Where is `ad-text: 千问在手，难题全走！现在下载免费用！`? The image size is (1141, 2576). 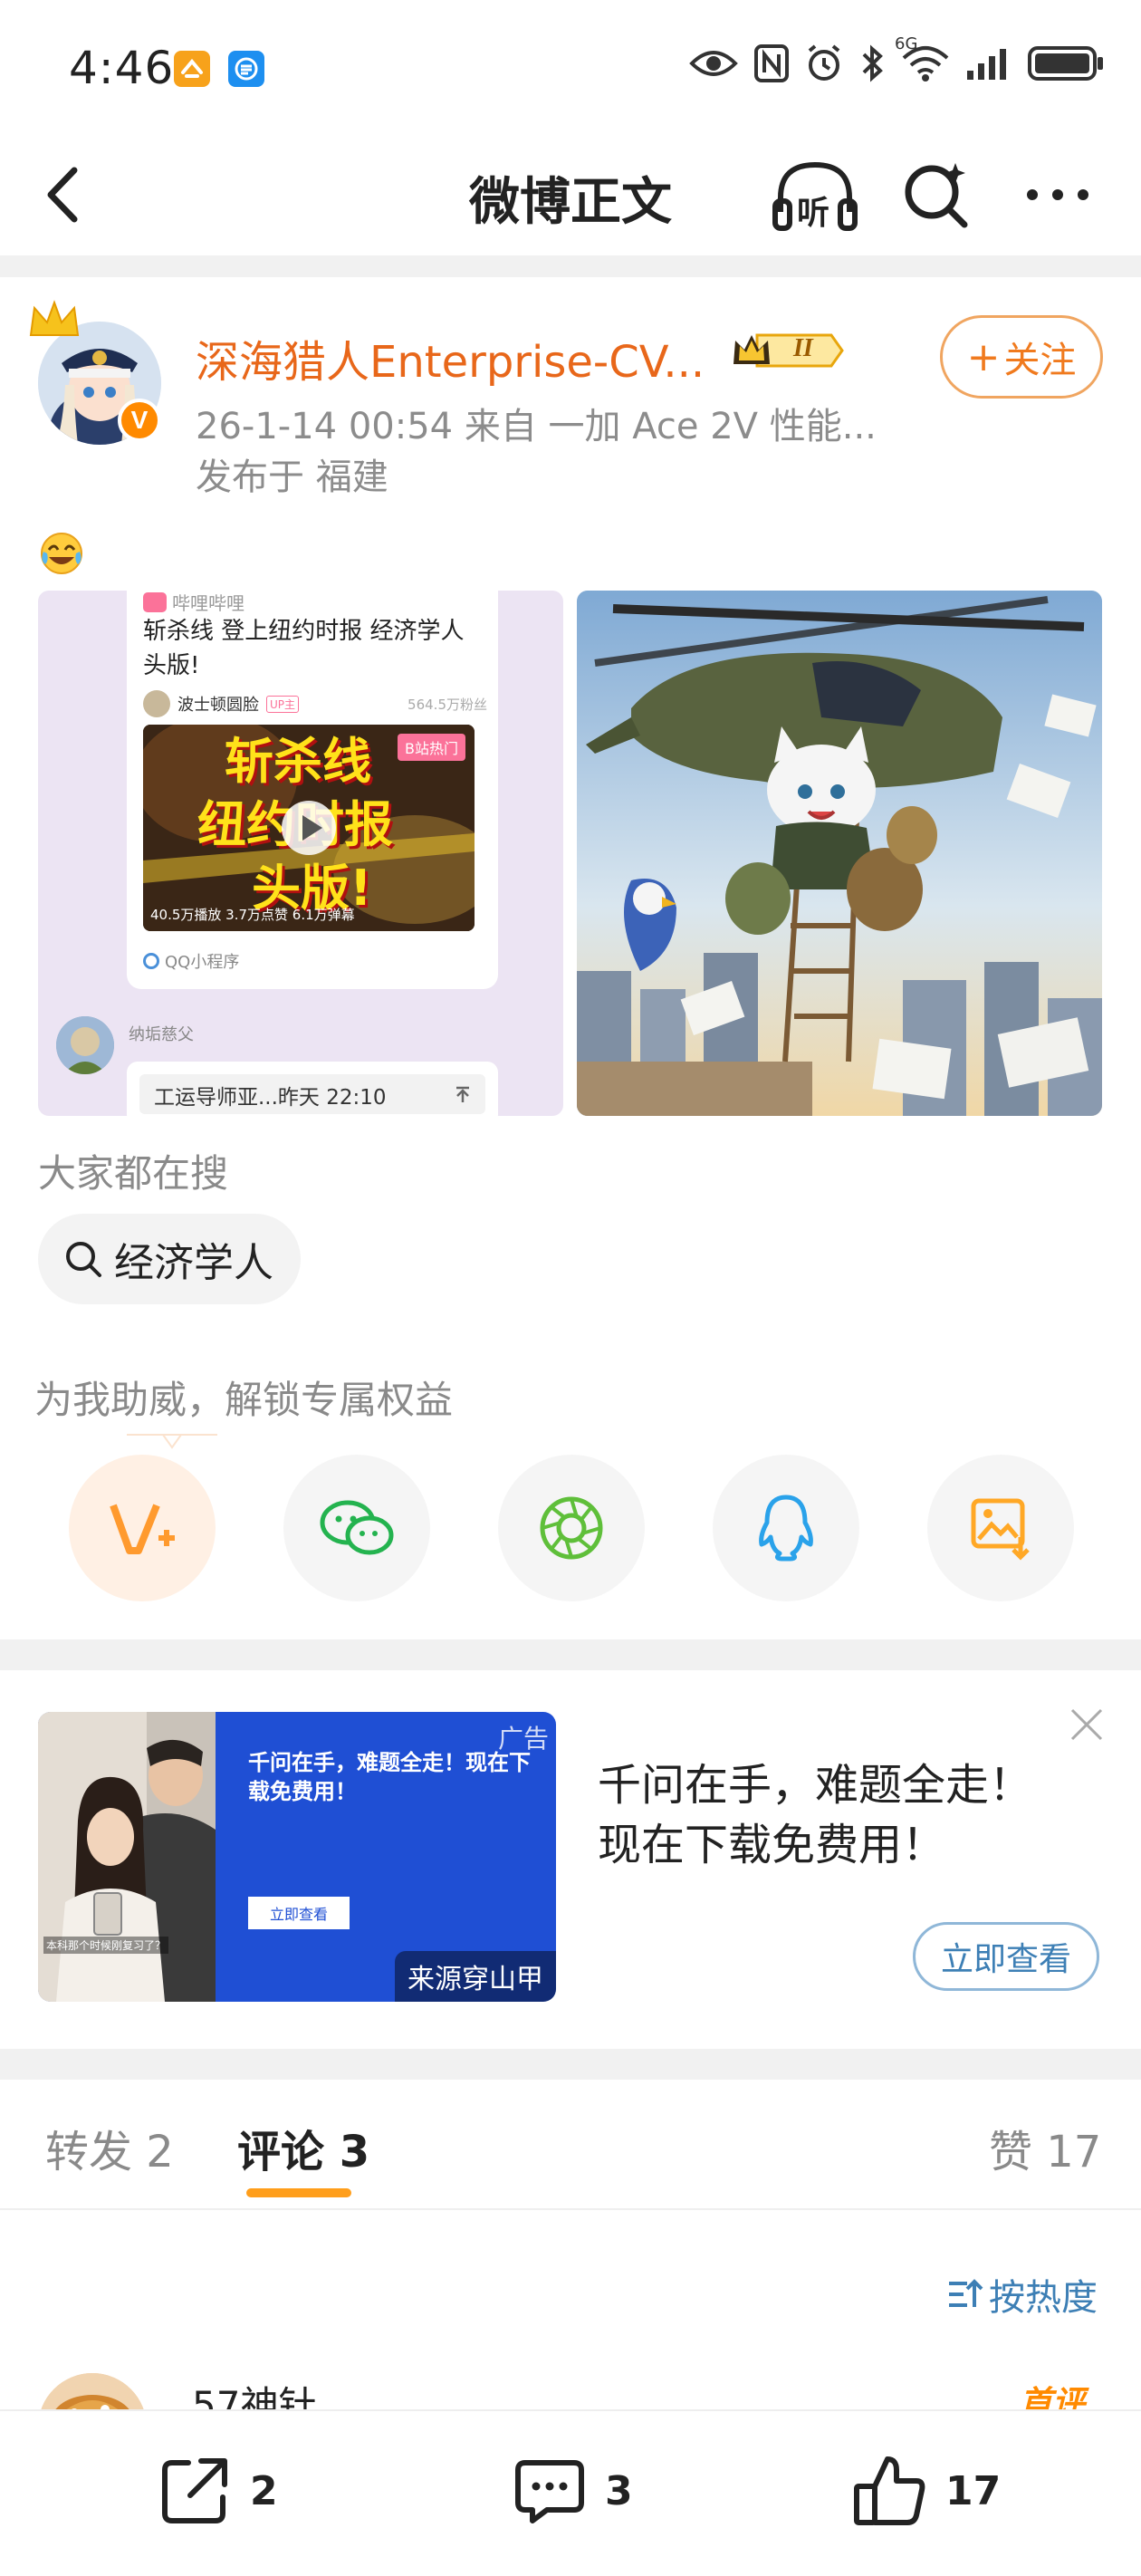
ad-text: 千问在手，难题全走！现在下载免费用！ is located at coordinates (833, 1815).